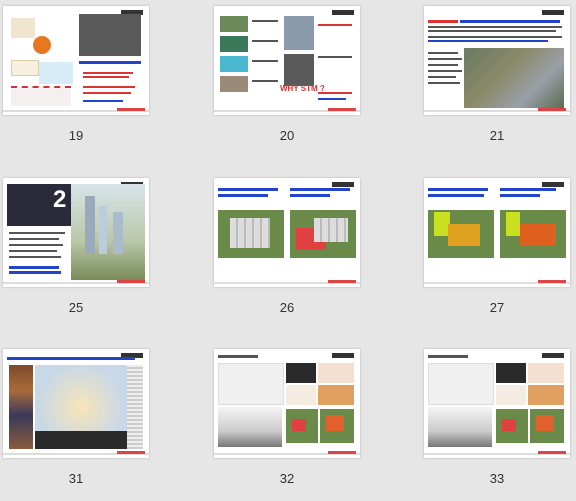 The image size is (576, 501). Describe the element at coordinates (60, 199) in the screenshot. I see `slide-badge: 2` at that location.